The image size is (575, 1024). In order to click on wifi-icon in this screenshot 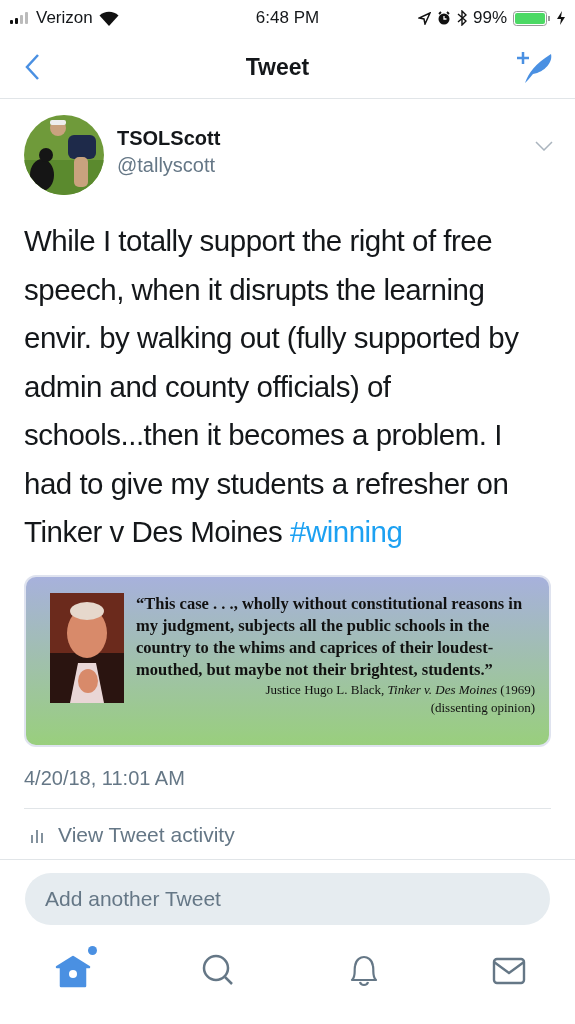, I will do `click(108, 18)`.